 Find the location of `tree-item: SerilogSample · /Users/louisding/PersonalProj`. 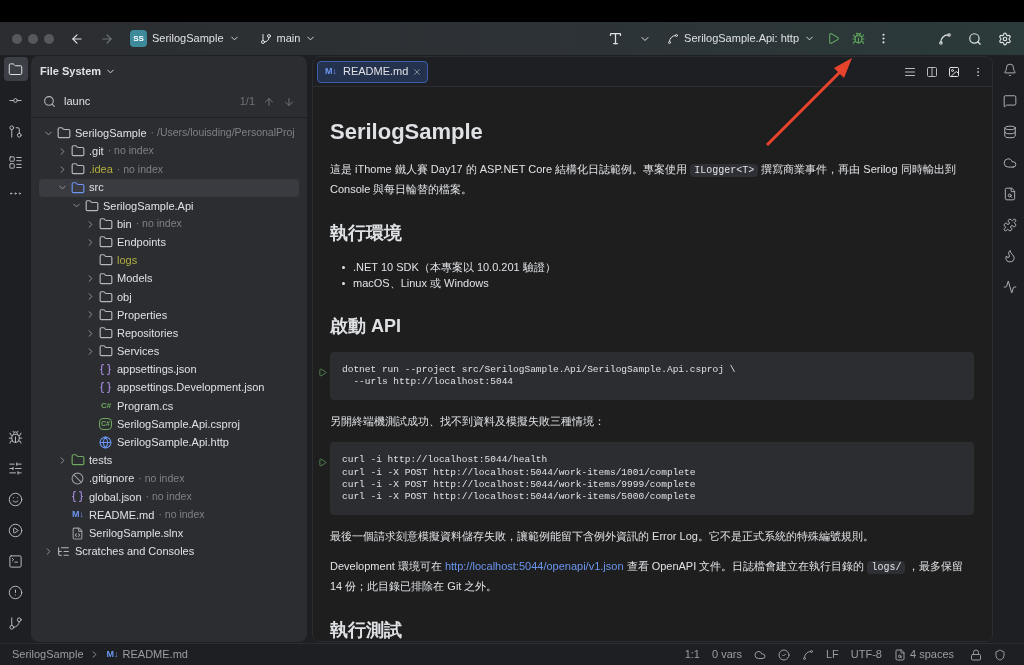

tree-item: SerilogSample · /Users/louisding/PersonalProj is located at coordinates (169, 133).